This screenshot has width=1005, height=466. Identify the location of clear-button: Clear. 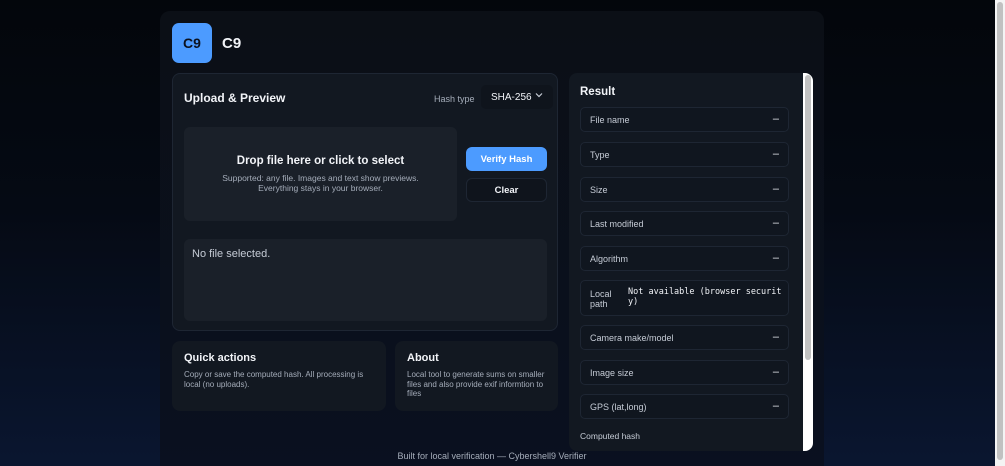
(506, 190).